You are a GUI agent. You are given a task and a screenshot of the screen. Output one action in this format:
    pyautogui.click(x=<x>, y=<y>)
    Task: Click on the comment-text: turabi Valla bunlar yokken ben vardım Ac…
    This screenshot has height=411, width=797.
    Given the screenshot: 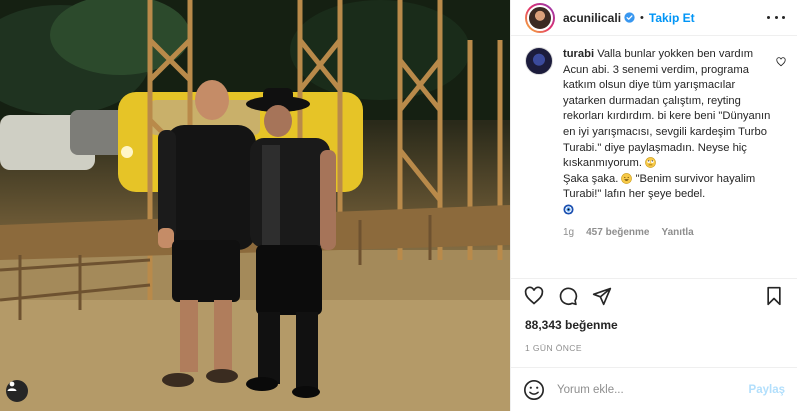 What is the action you would take?
    pyautogui.click(x=672, y=133)
    